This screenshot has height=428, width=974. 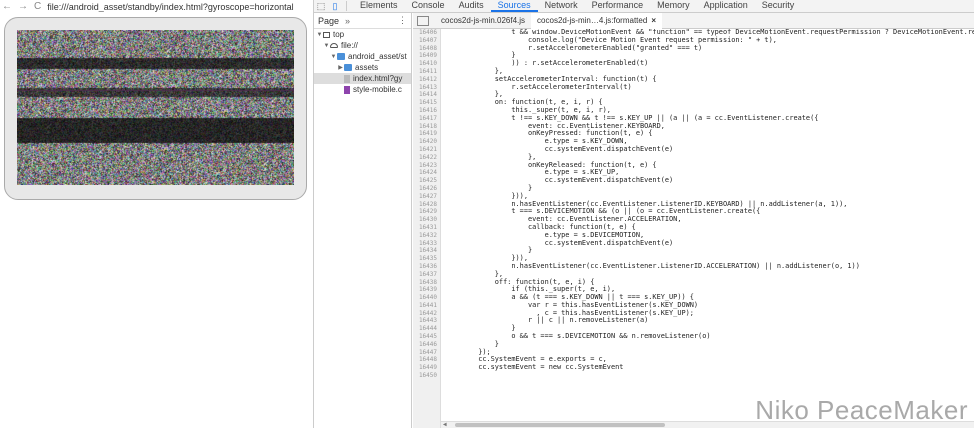 I want to click on line-number: 16432, so click(x=426, y=236).